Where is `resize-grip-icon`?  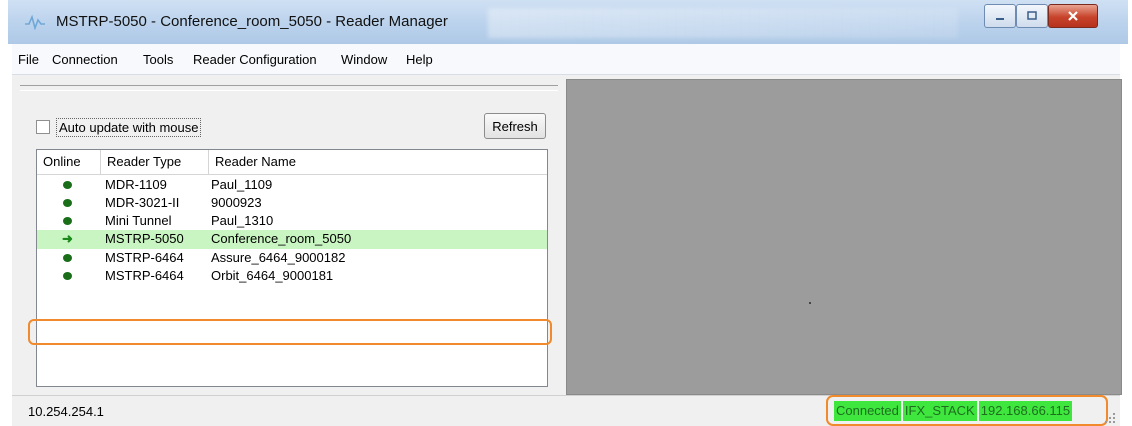 resize-grip-icon is located at coordinates (1110, 418).